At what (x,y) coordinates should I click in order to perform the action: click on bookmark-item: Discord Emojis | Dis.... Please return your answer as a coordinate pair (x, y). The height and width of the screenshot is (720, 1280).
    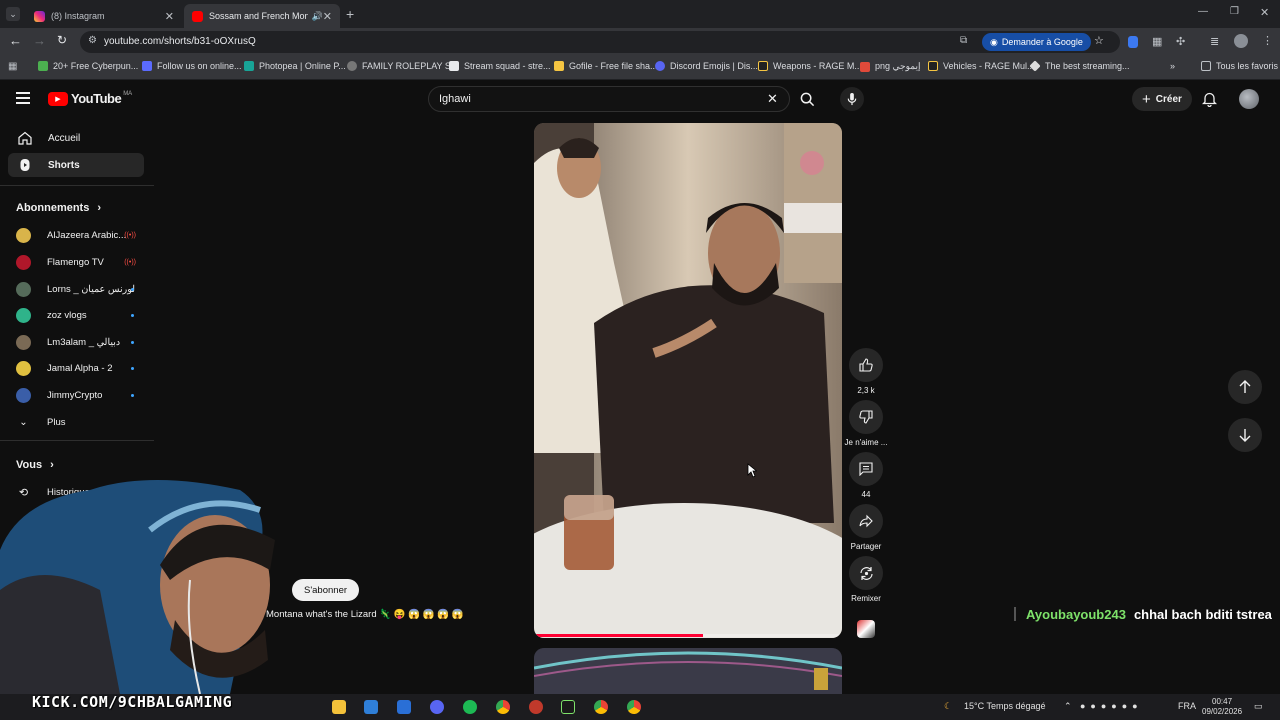
    Looking at the image, I should click on (706, 66).